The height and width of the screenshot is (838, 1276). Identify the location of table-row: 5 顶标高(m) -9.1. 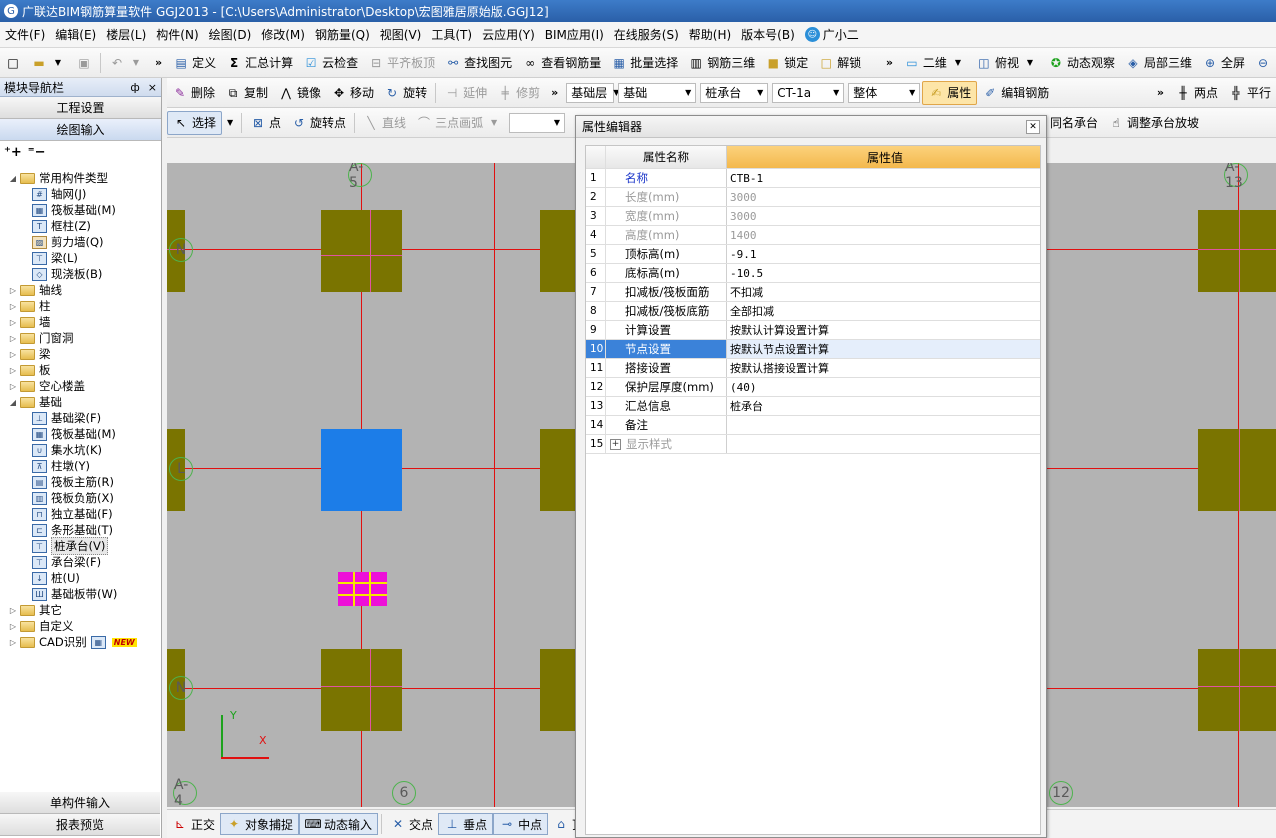
(813, 254).